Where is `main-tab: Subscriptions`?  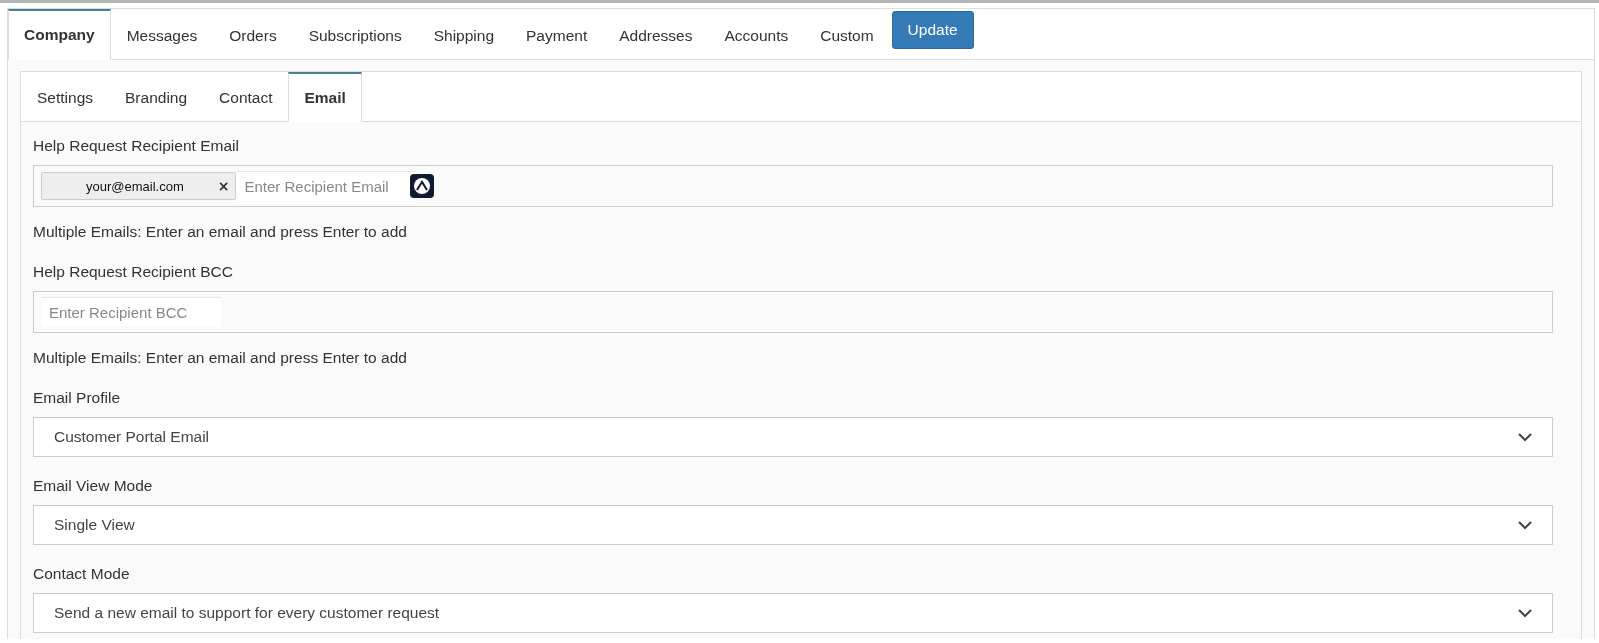 main-tab: Subscriptions is located at coordinates (355, 34).